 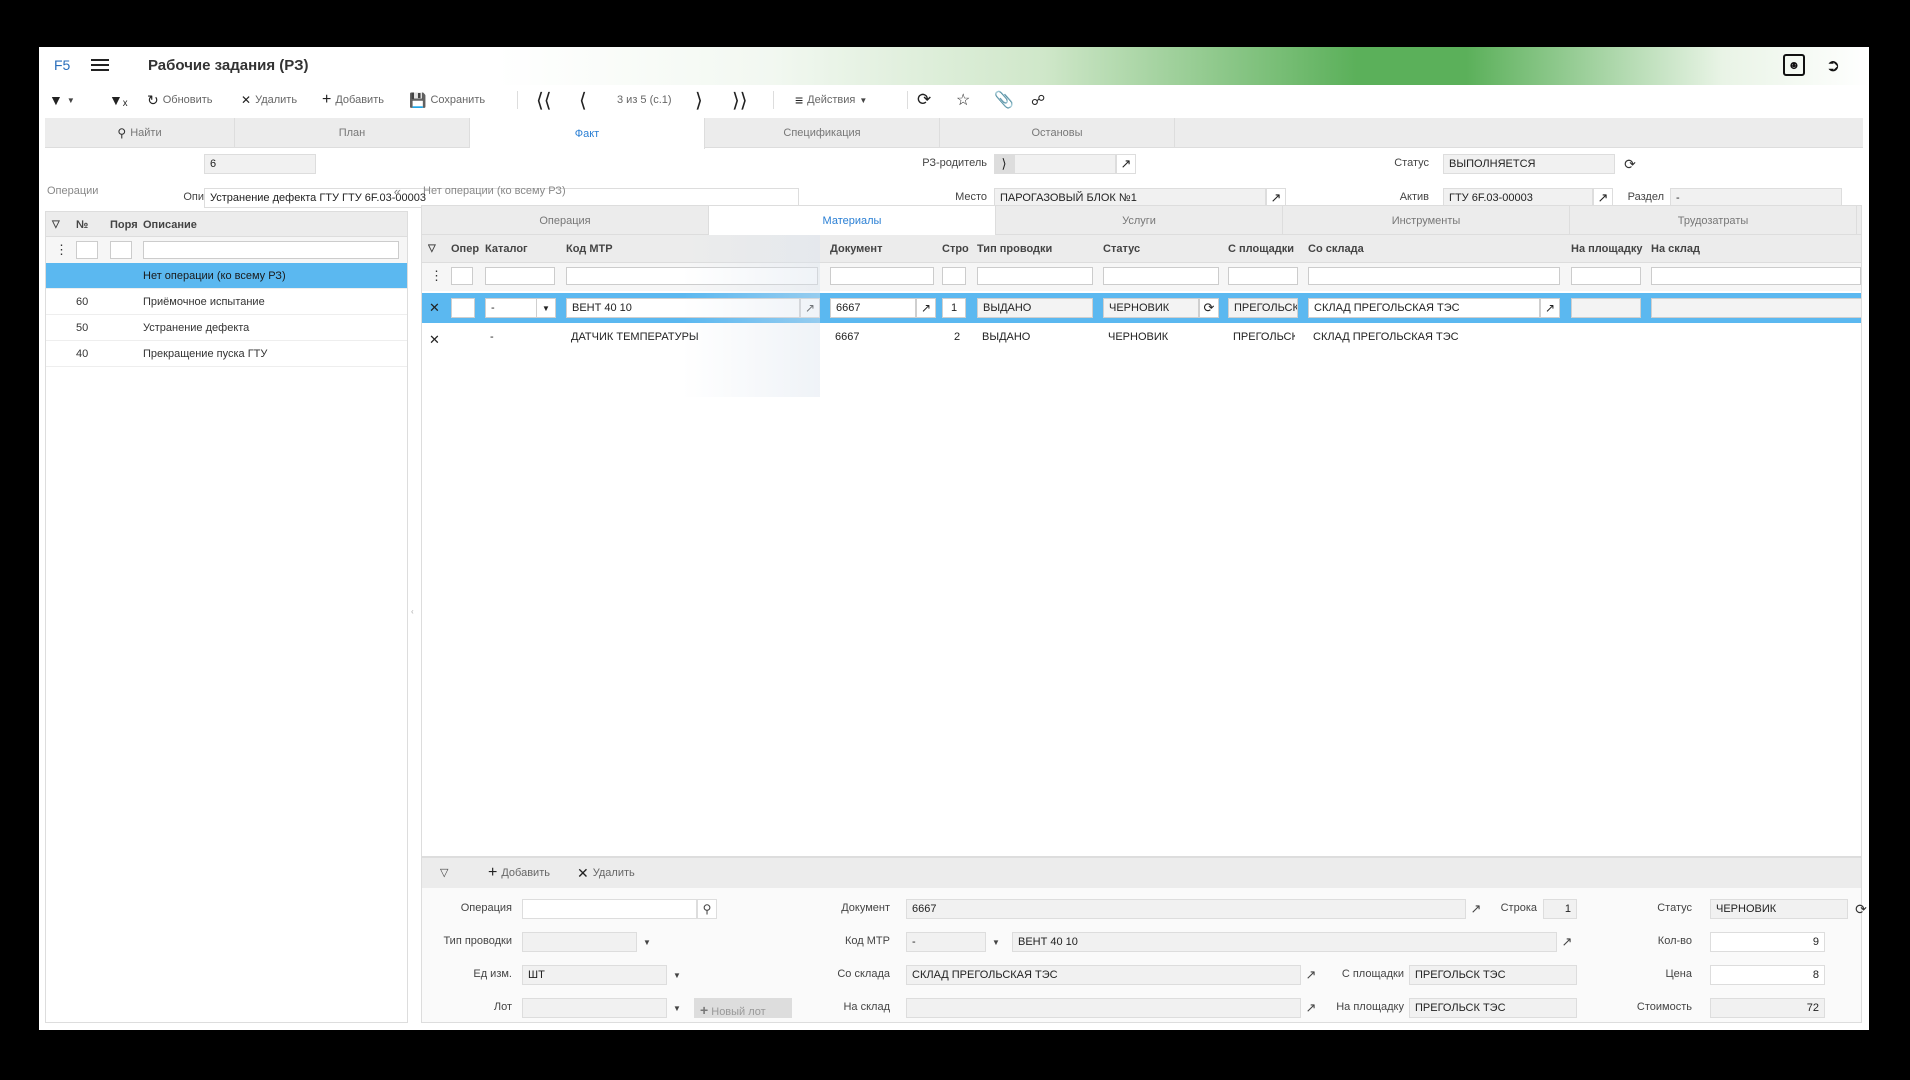 I want to click on filter-desc-input, so click(x=271, y=250).